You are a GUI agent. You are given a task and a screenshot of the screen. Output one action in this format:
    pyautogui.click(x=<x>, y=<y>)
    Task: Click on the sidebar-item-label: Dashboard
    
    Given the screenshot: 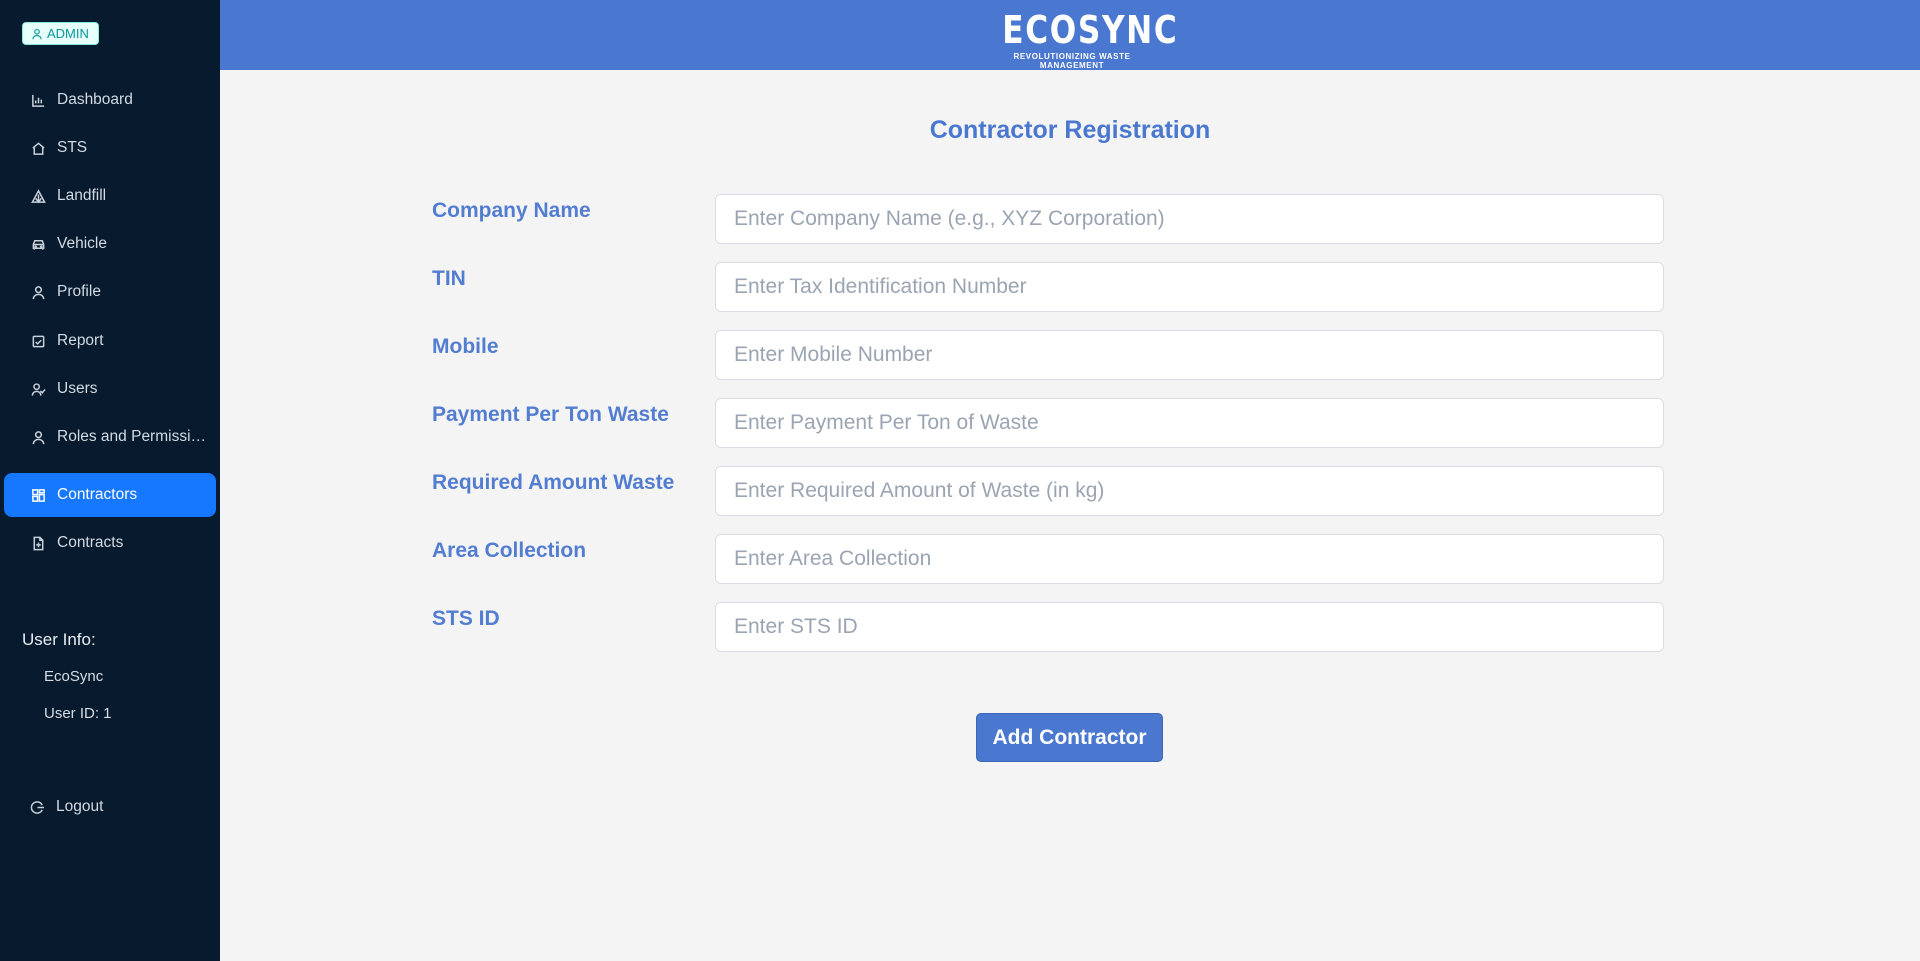 What is the action you would take?
    pyautogui.click(x=95, y=99)
    